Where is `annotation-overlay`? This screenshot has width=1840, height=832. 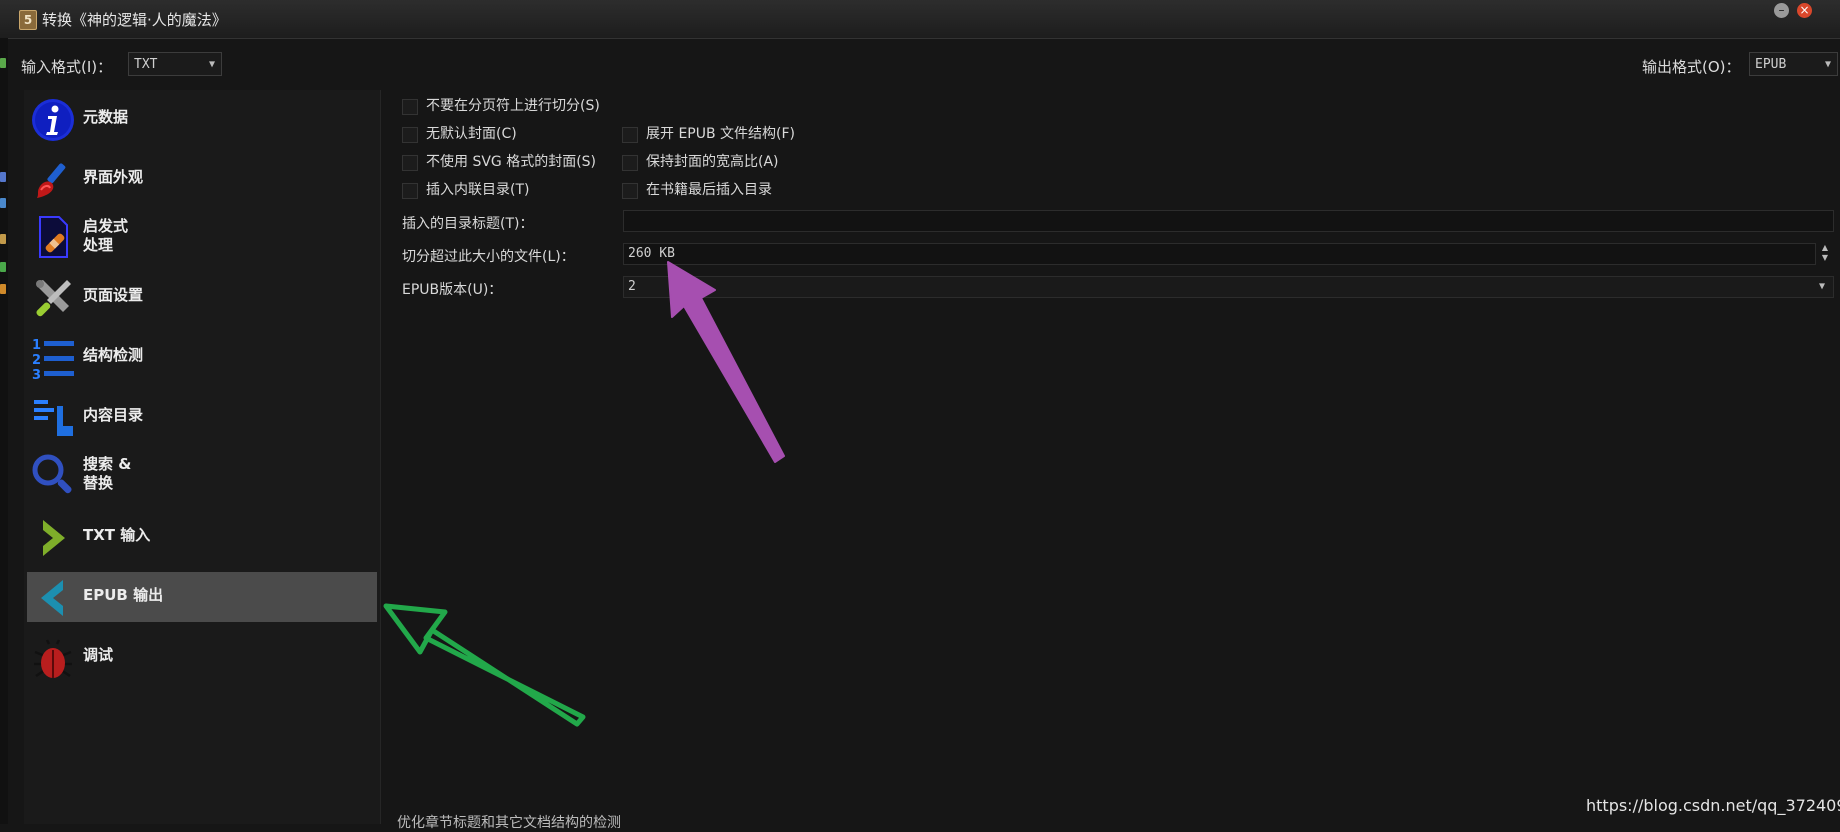
annotation-overlay is located at coordinates (584, 494).